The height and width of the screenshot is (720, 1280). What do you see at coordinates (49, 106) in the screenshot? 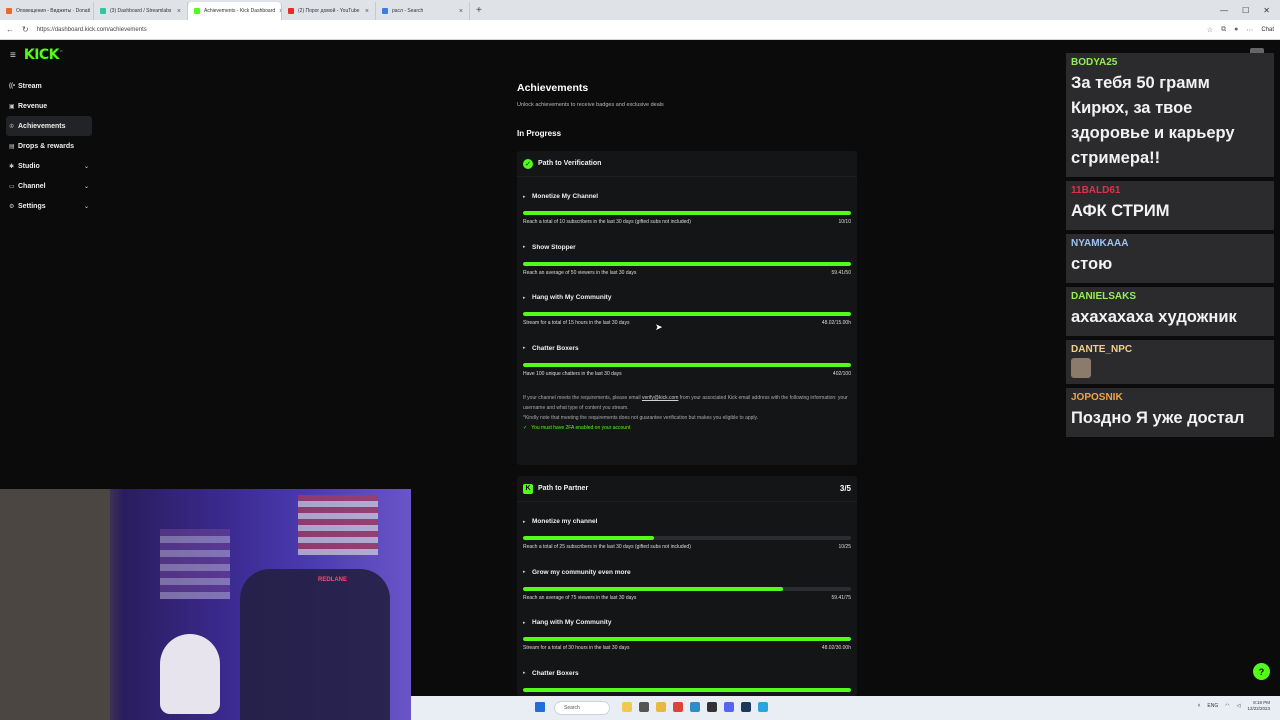
I see `sidebar-item-revenue: ▣ Revenue` at bounding box center [49, 106].